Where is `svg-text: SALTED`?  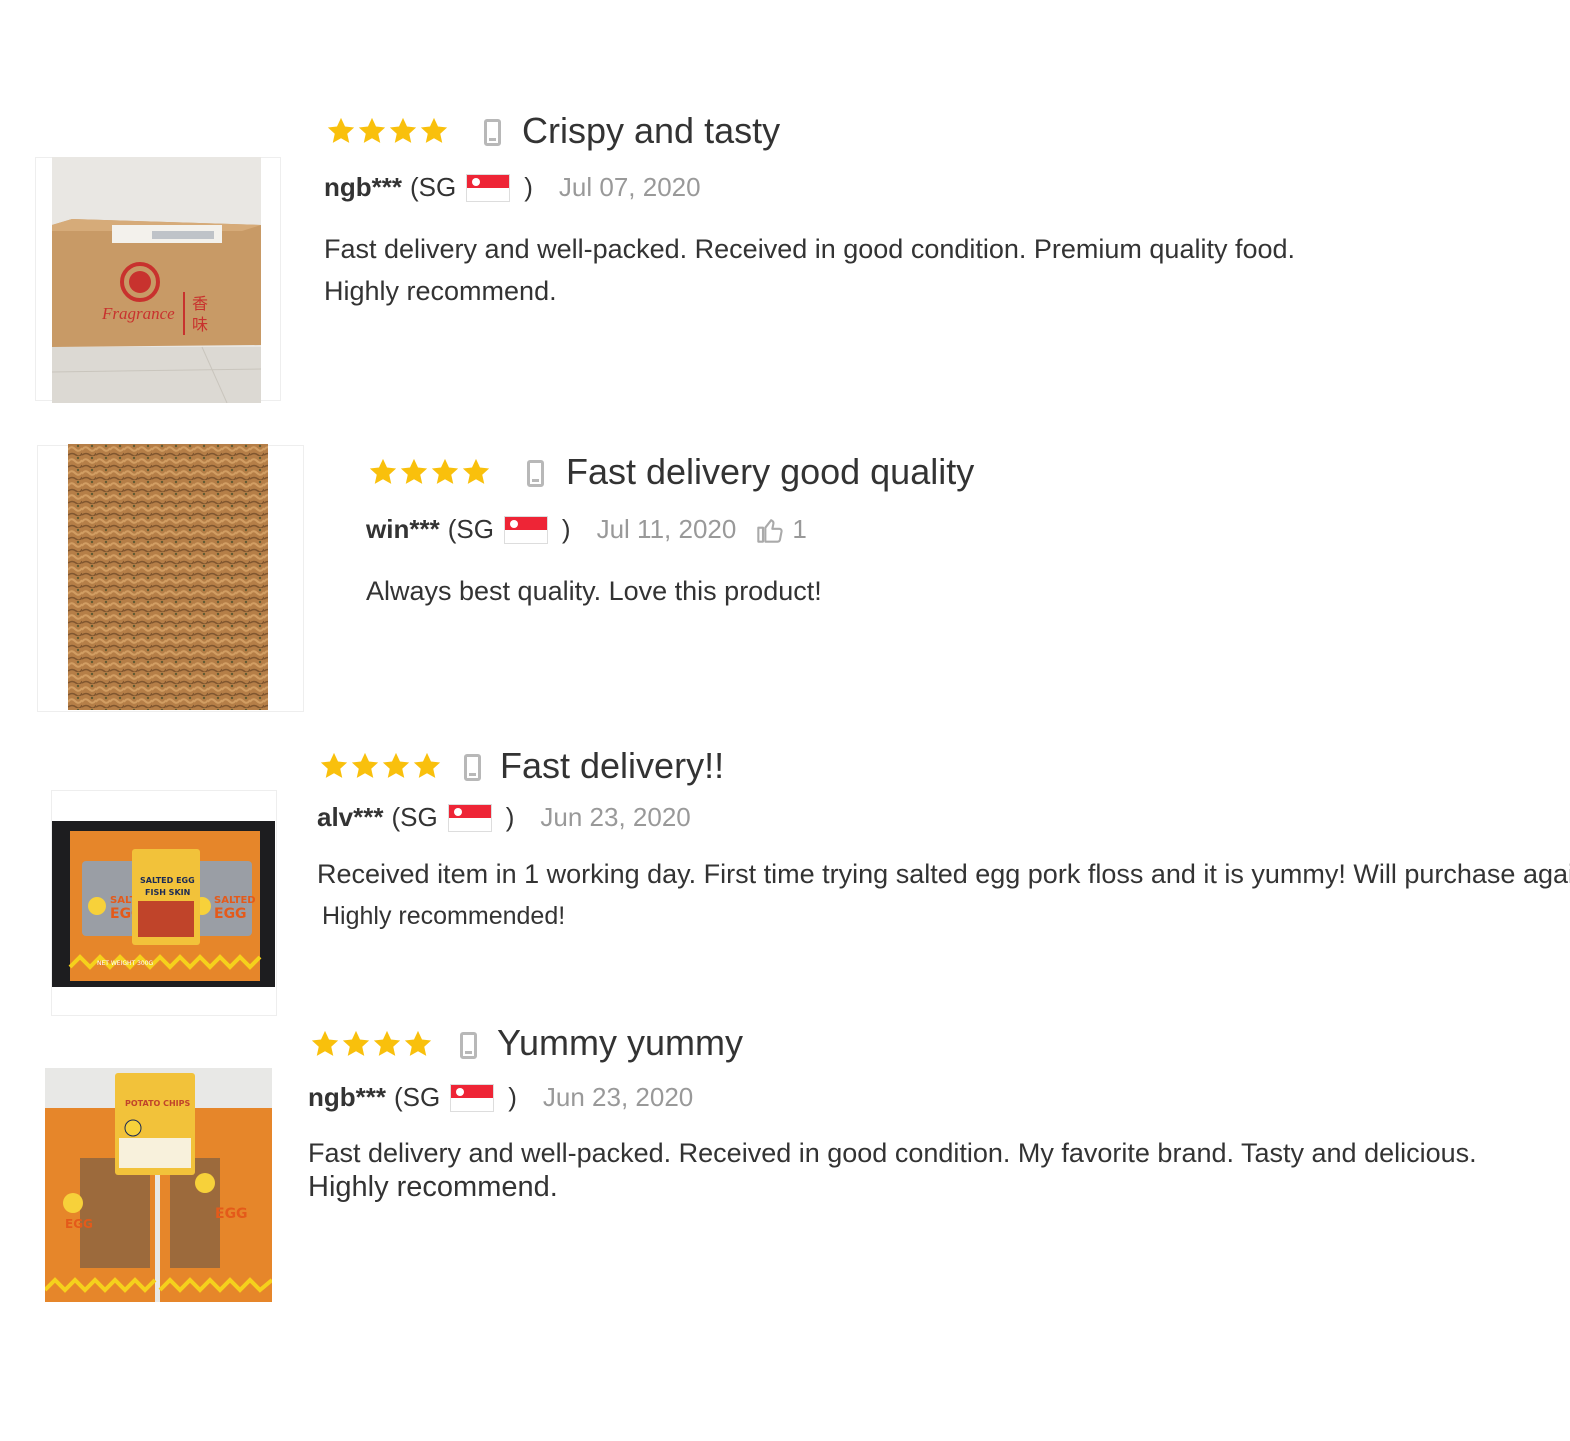
svg-text: SALTED is located at coordinates (235, 900).